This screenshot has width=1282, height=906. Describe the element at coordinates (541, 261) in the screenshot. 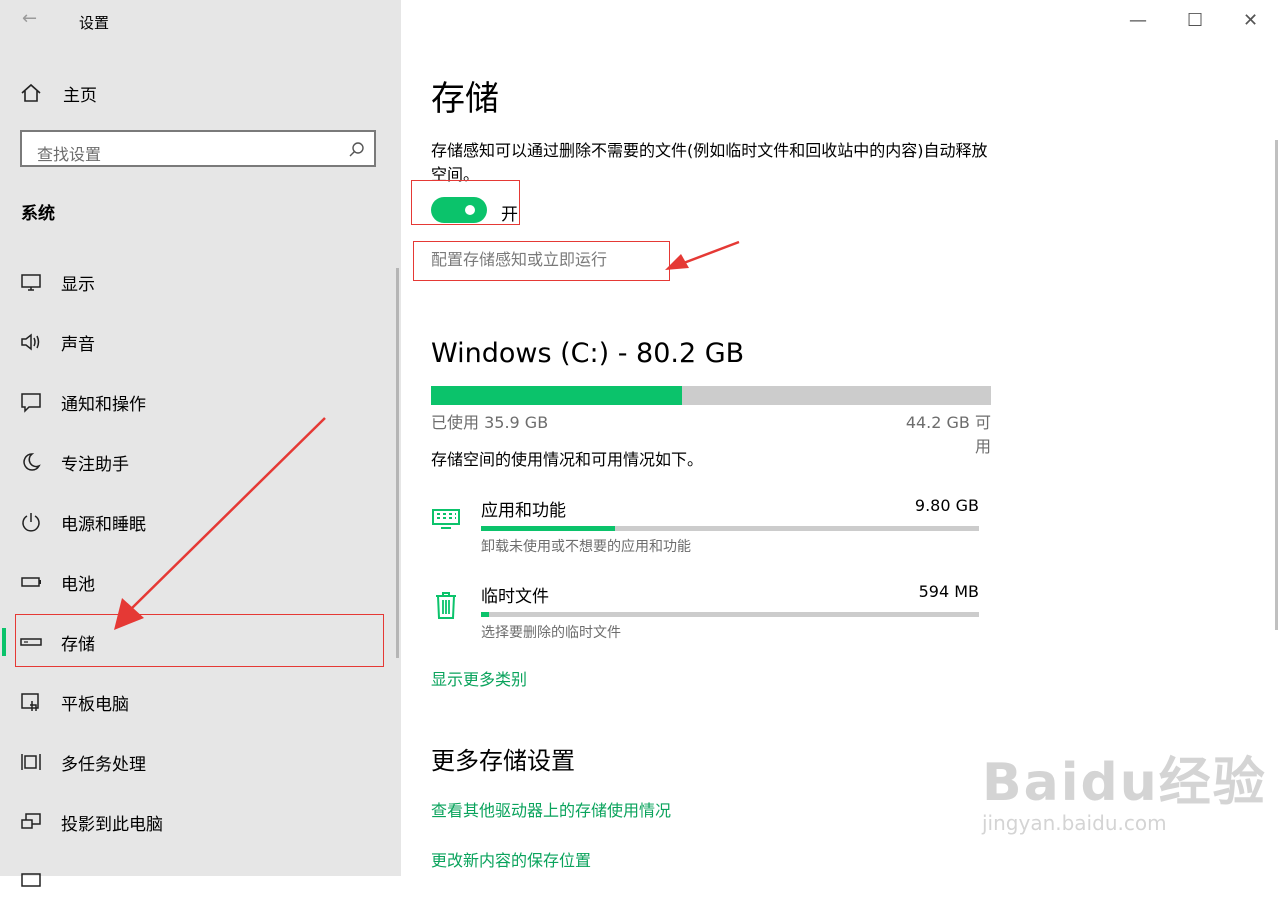

I see `annotation-box-configure` at that location.